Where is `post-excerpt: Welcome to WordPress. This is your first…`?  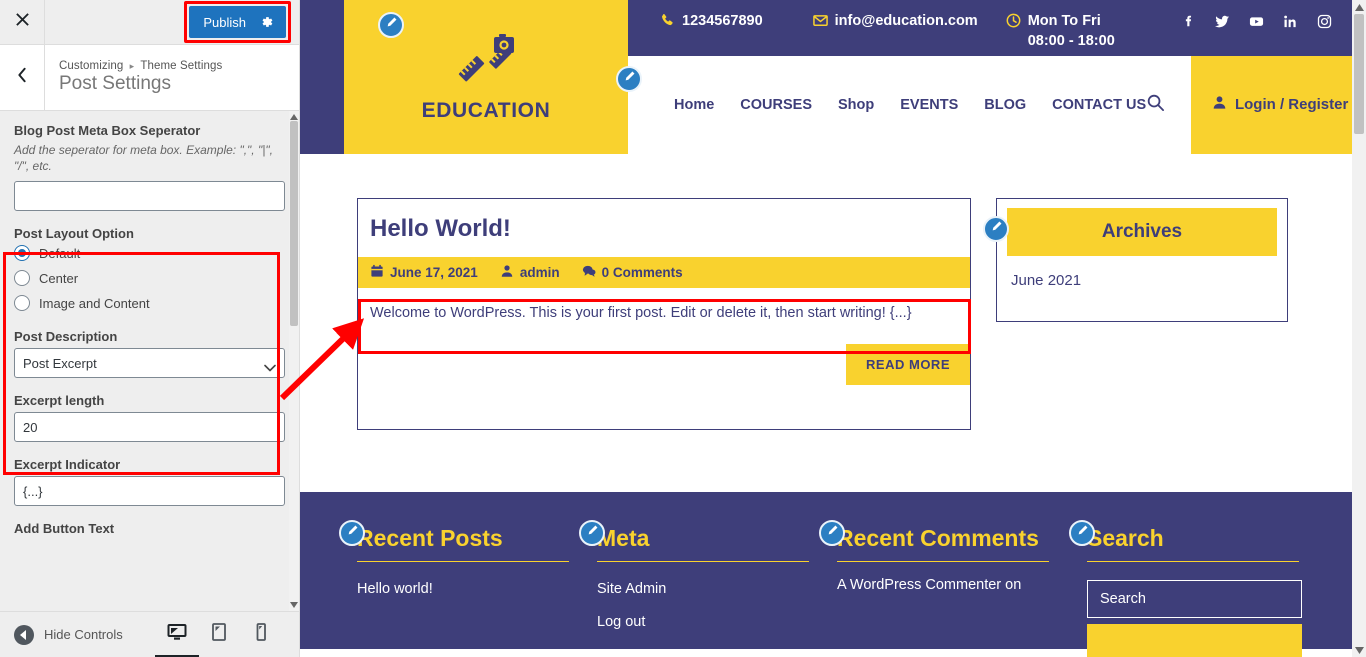
post-excerpt: Welcome to WordPress. This is your first… is located at coordinates (664, 315).